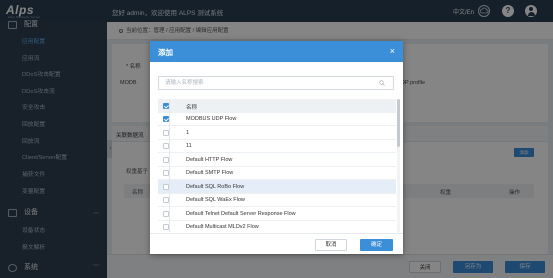 Image resolution: width=553 pixels, height=278 pixels. Describe the element at coordinates (169, 165) in the screenshot. I see `column-divider` at that location.